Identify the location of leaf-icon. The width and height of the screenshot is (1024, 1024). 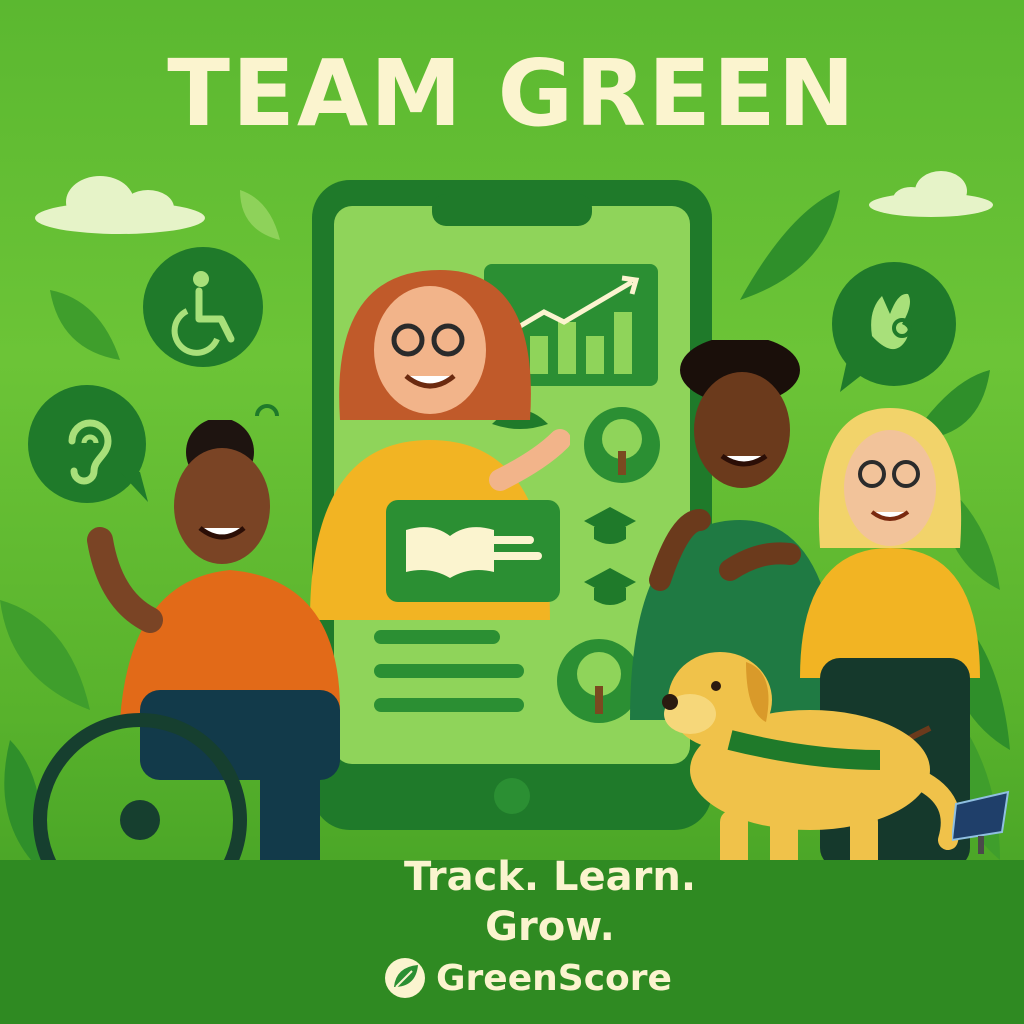
(405, 978).